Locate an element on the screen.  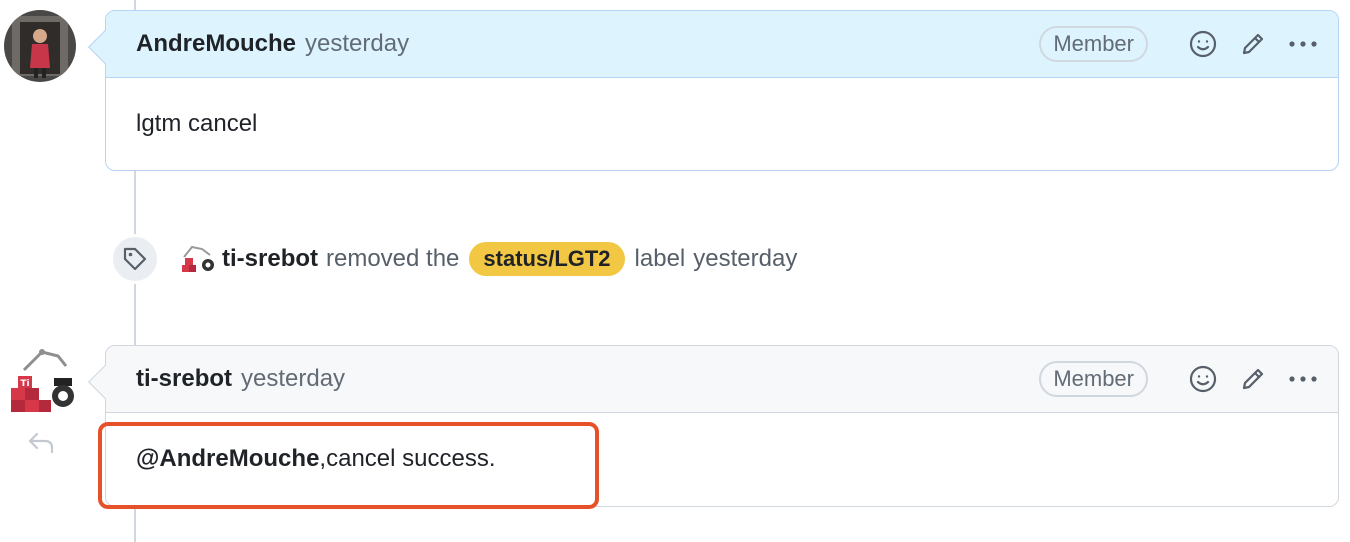
tag-icon is located at coordinates (135, 259).